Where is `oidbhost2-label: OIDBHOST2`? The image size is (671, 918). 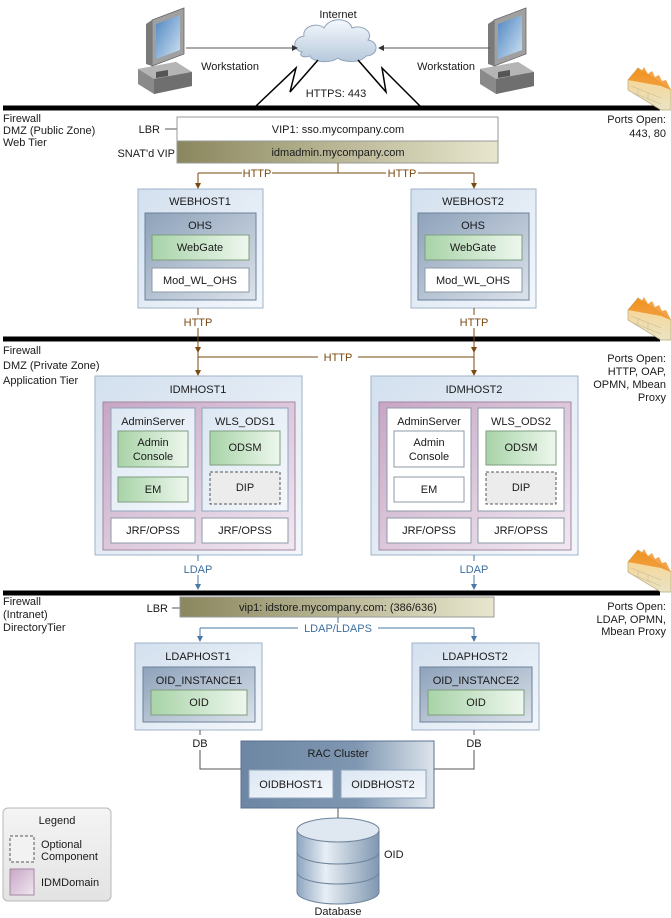
oidbhost2-label: OIDBHOST2 is located at coordinates (383, 785).